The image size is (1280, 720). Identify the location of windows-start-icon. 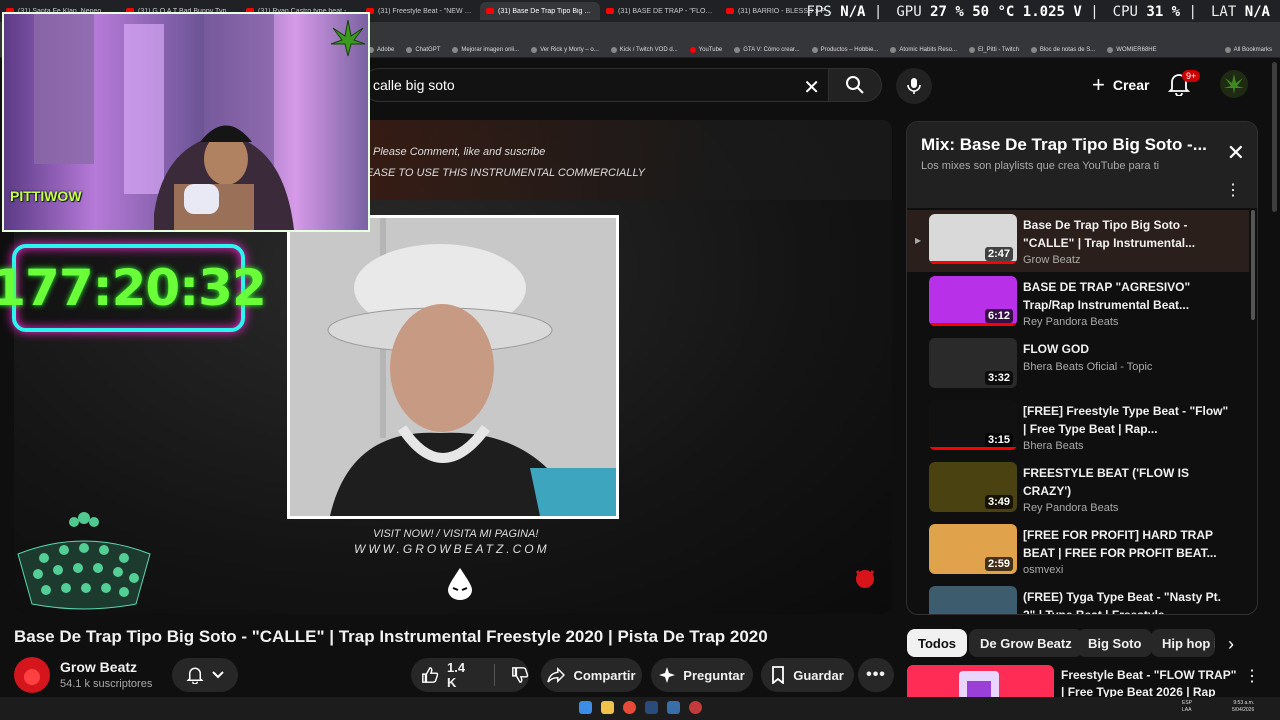
(585, 707).